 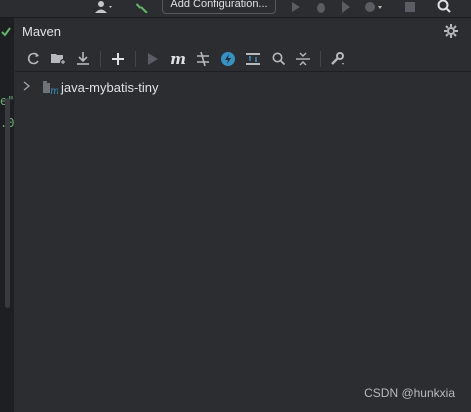 What do you see at coordinates (30, 87) in the screenshot?
I see `chevron-right-icon` at bounding box center [30, 87].